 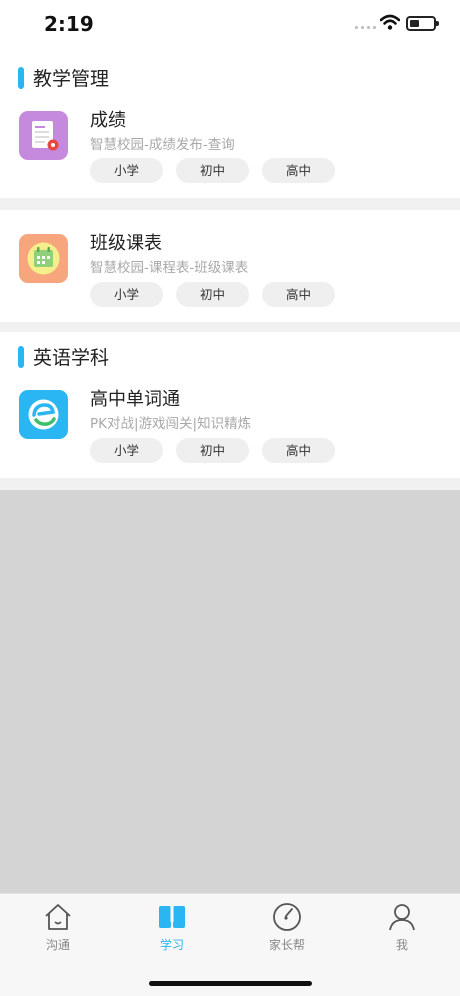 What do you see at coordinates (57, 945) in the screenshot?
I see `tab-label: 沟通` at bounding box center [57, 945].